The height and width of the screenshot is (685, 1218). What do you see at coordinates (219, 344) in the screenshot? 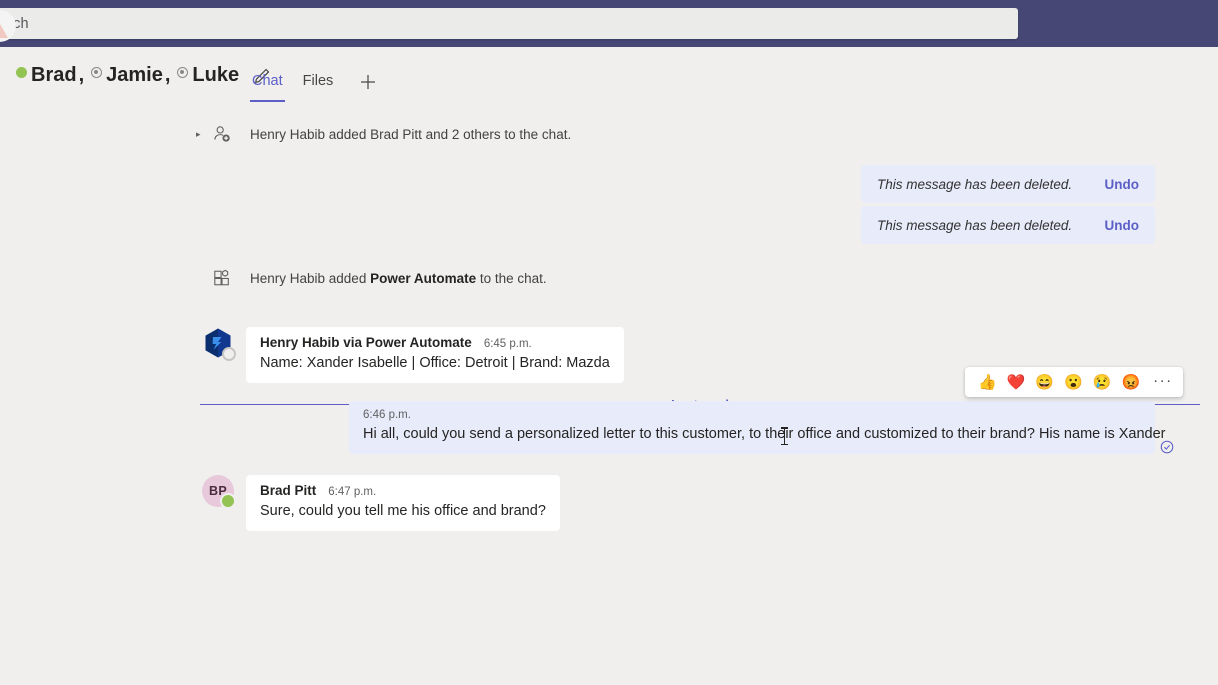
I see `avatar` at bounding box center [219, 344].